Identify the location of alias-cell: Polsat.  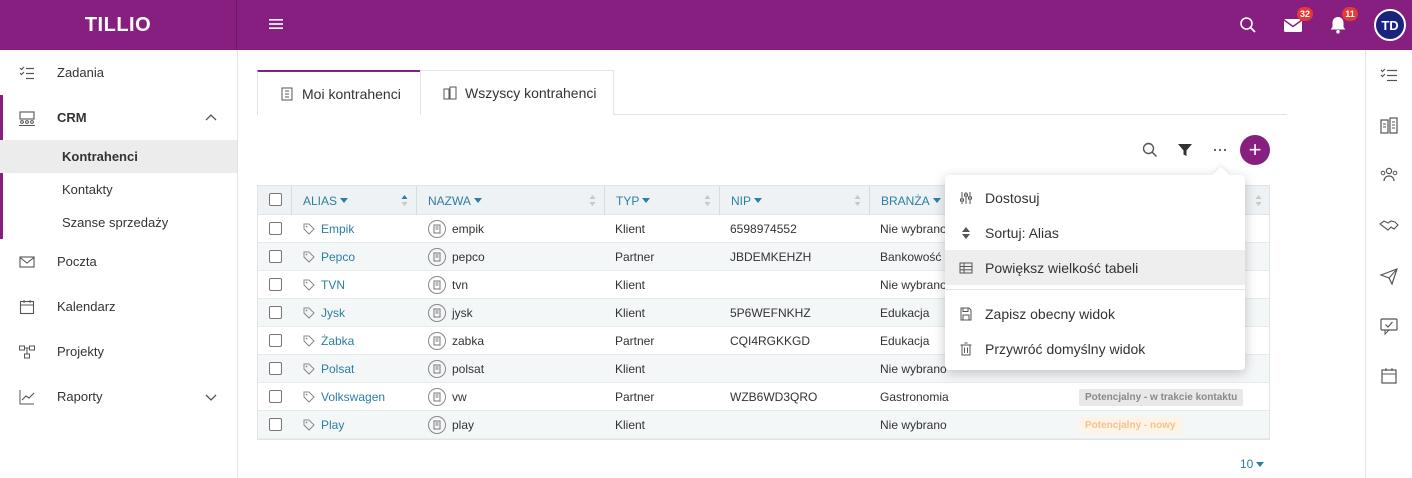
(328, 369).